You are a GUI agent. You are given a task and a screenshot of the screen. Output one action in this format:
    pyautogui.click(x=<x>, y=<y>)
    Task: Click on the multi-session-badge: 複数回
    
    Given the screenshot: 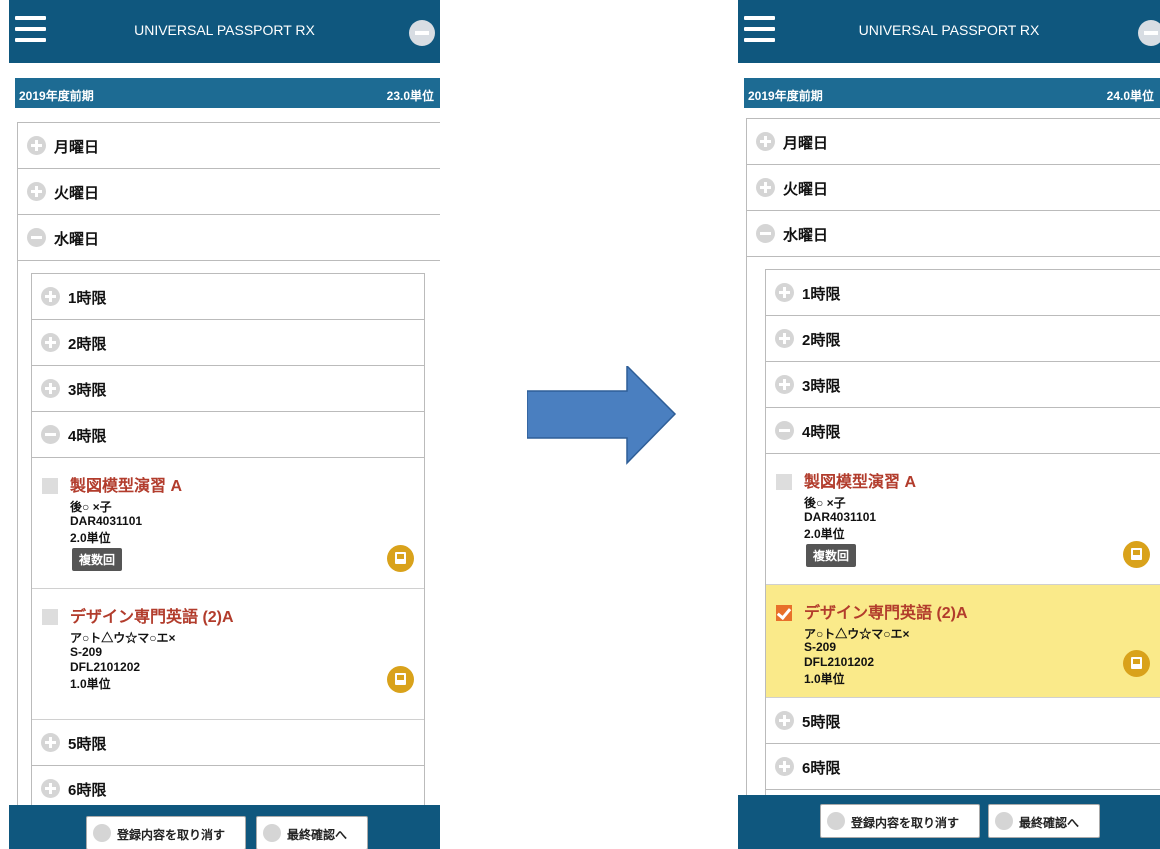 What is the action you would take?
    pyautogui.click(x=831, y=555)
    